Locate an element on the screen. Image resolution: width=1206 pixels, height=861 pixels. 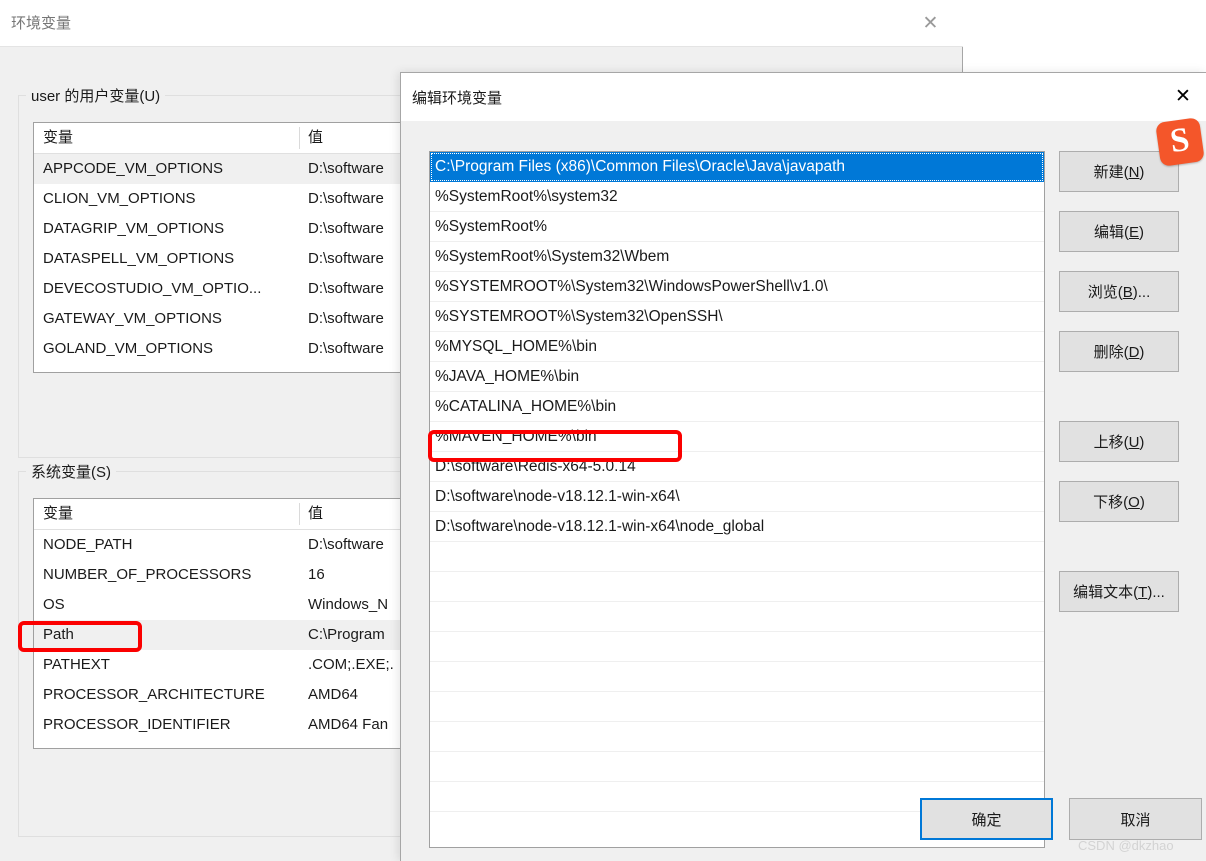
variable-name-cell: IDEA_VM_OPTIONS is located at coordinates (166, 368).